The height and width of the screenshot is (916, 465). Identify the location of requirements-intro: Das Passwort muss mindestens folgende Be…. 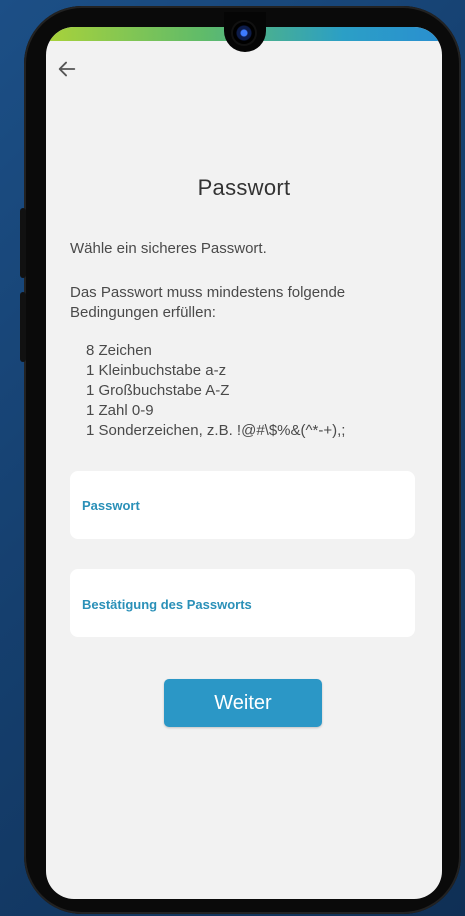
(207, 303).